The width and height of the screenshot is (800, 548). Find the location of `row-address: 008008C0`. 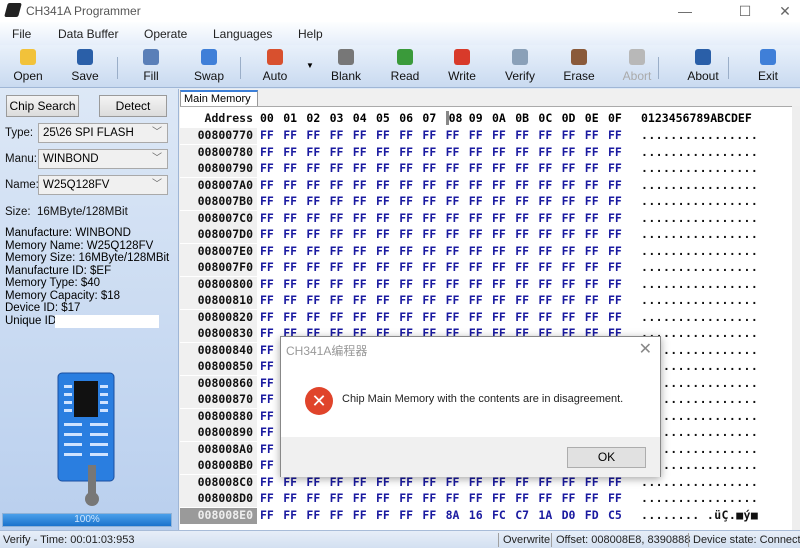

row-address: 008008C0 is located at coordinates (218, 482).